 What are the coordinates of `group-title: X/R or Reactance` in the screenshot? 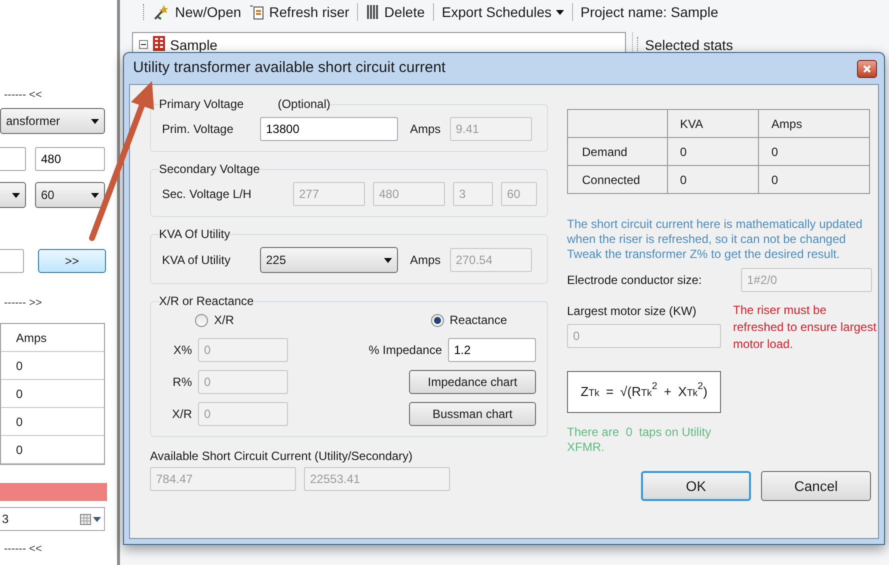 It's located at (206, 301).